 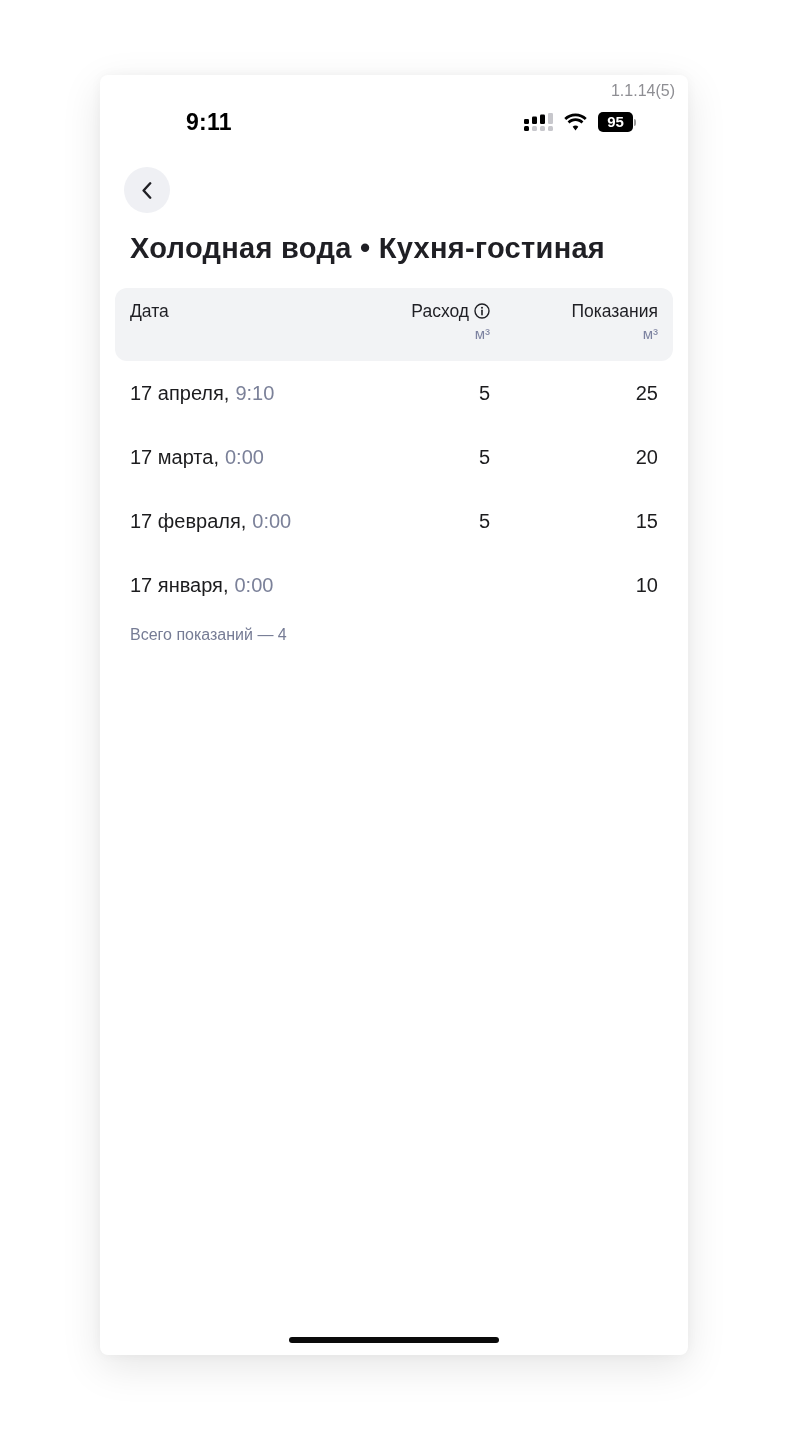 What do you see at coordinates (614, 311) in the screenshot?
I see `column-header: Показания` at bounding box center [614, 311].